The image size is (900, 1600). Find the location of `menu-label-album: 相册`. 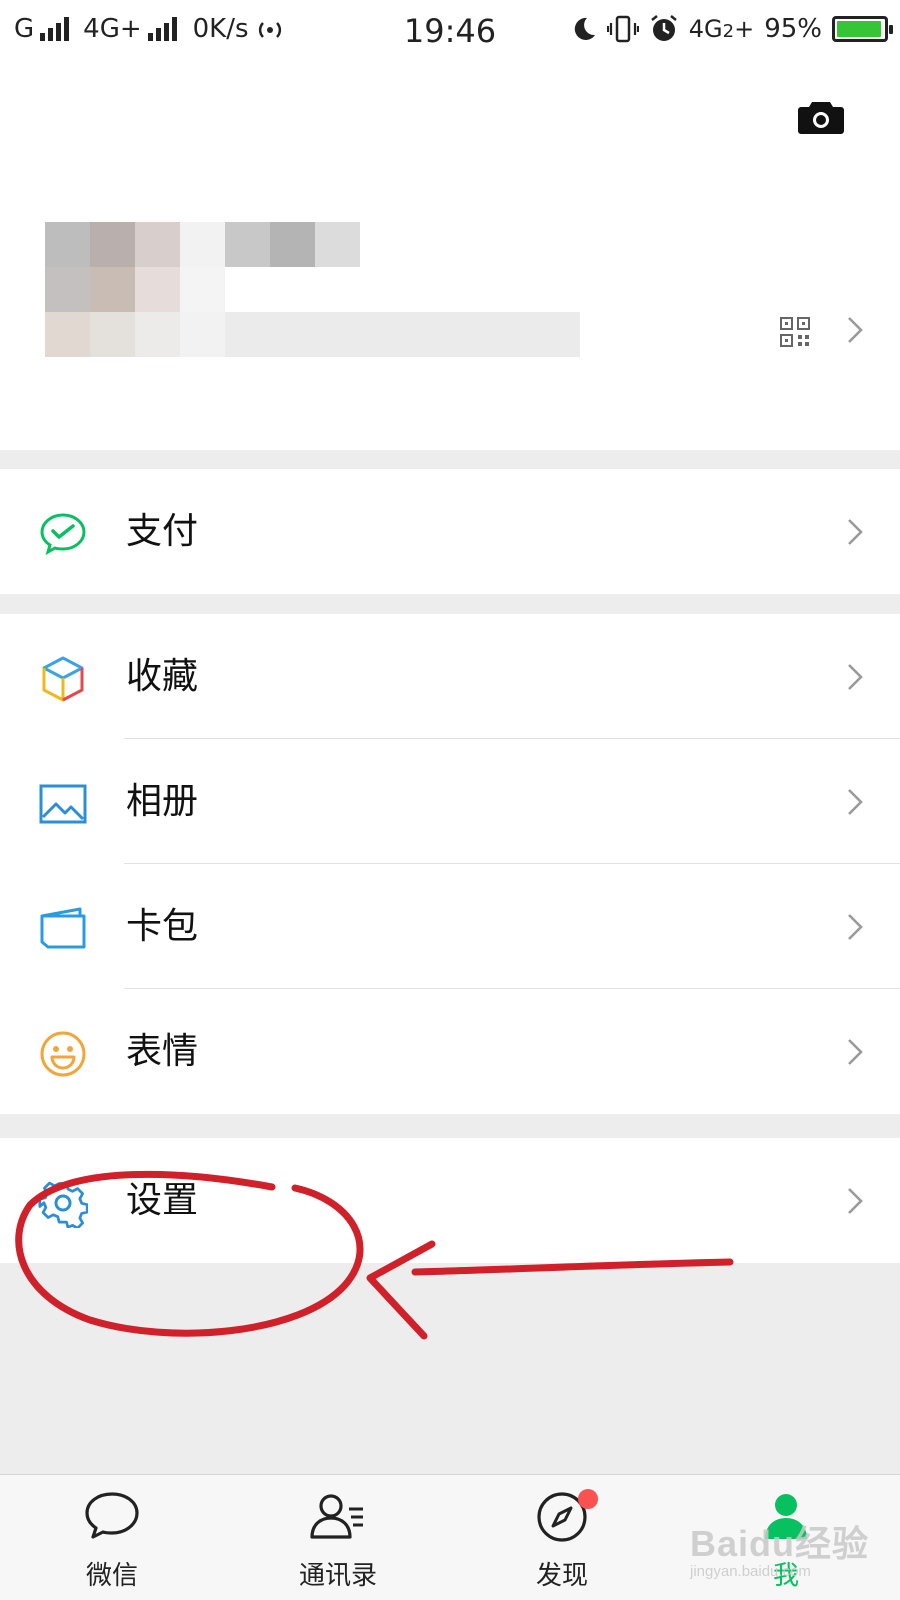

menu-label-album: 相册 is located at coordinates (162, 801).